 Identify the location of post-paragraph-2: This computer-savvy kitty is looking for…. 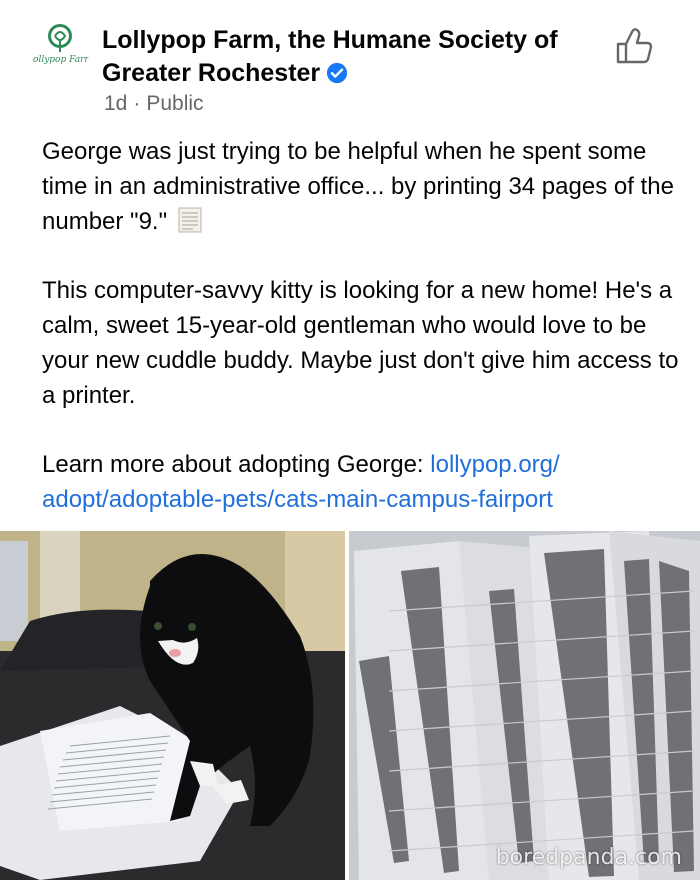
(360, 343).